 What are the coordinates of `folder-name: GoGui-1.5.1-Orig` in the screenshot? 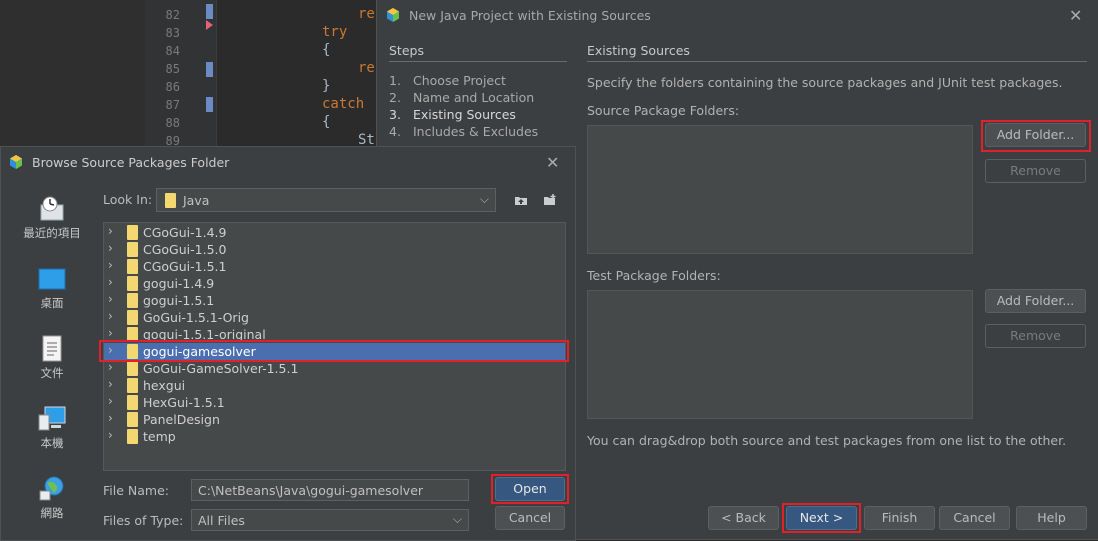 It's located at (196, 317).